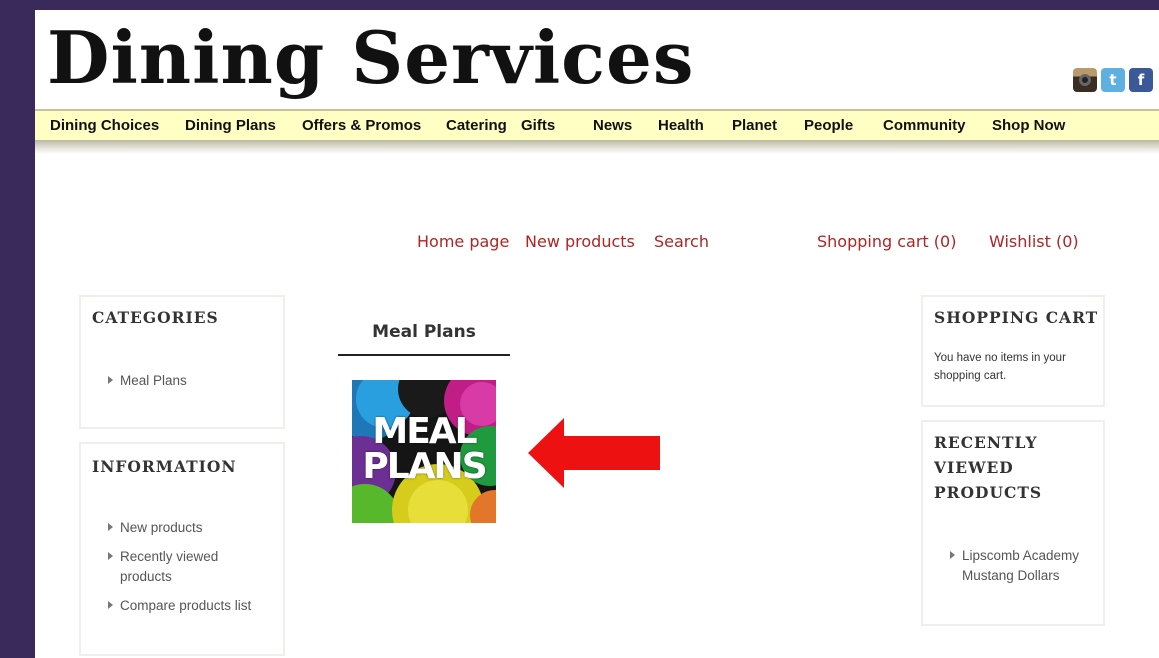 This screenshot has height=658, width=1159. What do you see at coordinates (1020, 566) in the screenshot?
I see `recently-viewed-item: Lipscomb Academy Mustang Dollars` at bounding box center [1020, 566].